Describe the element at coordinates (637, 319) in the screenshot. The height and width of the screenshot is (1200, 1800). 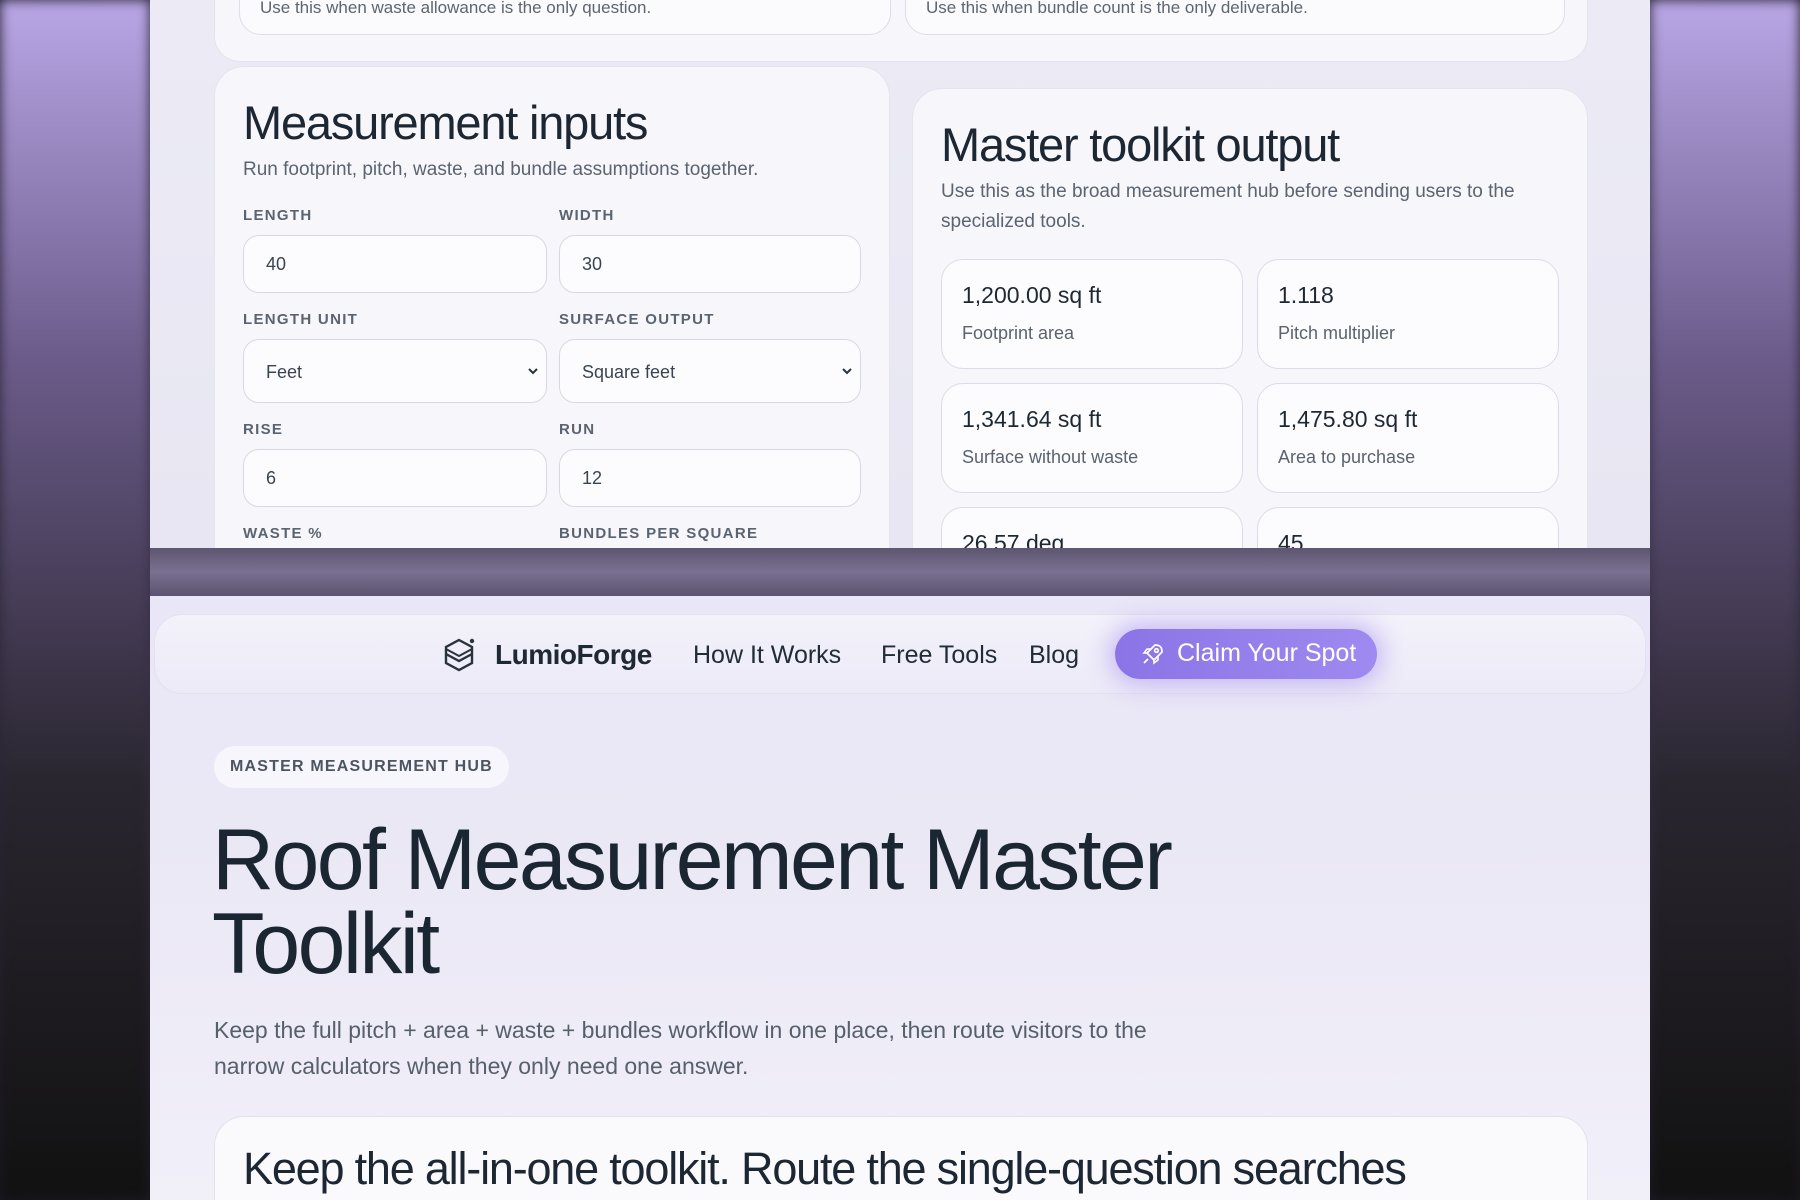
I see `surface-output-label: SURFACE OUTPUT` at that location.